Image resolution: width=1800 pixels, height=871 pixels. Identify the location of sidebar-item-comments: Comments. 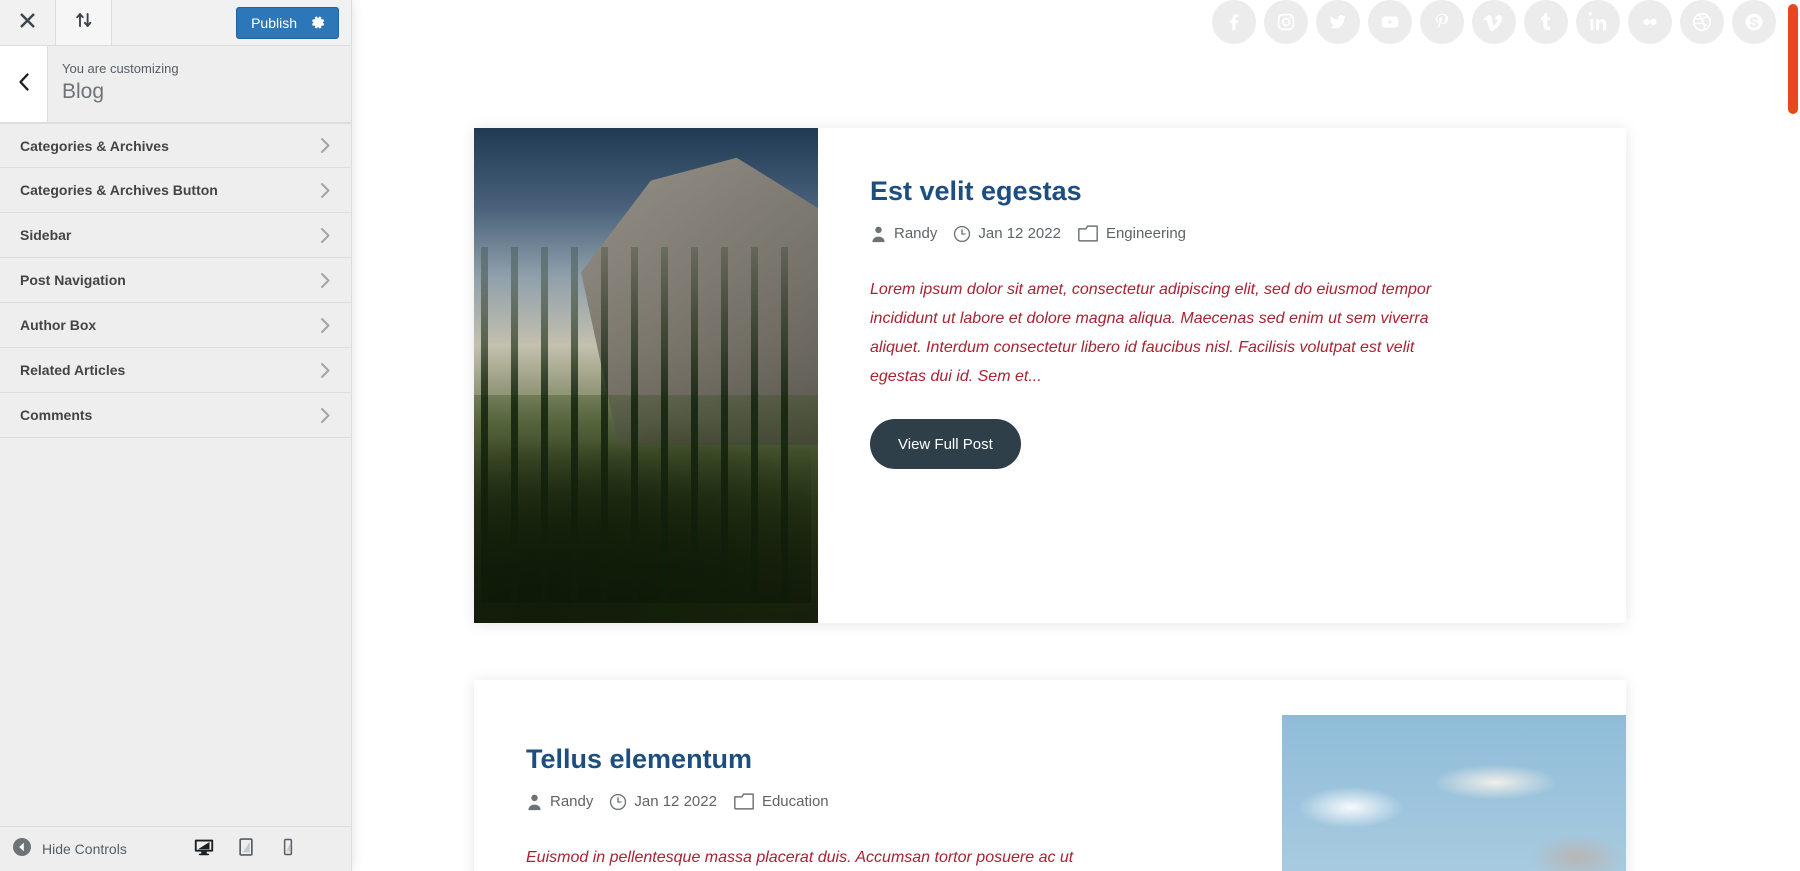
(175, 415).